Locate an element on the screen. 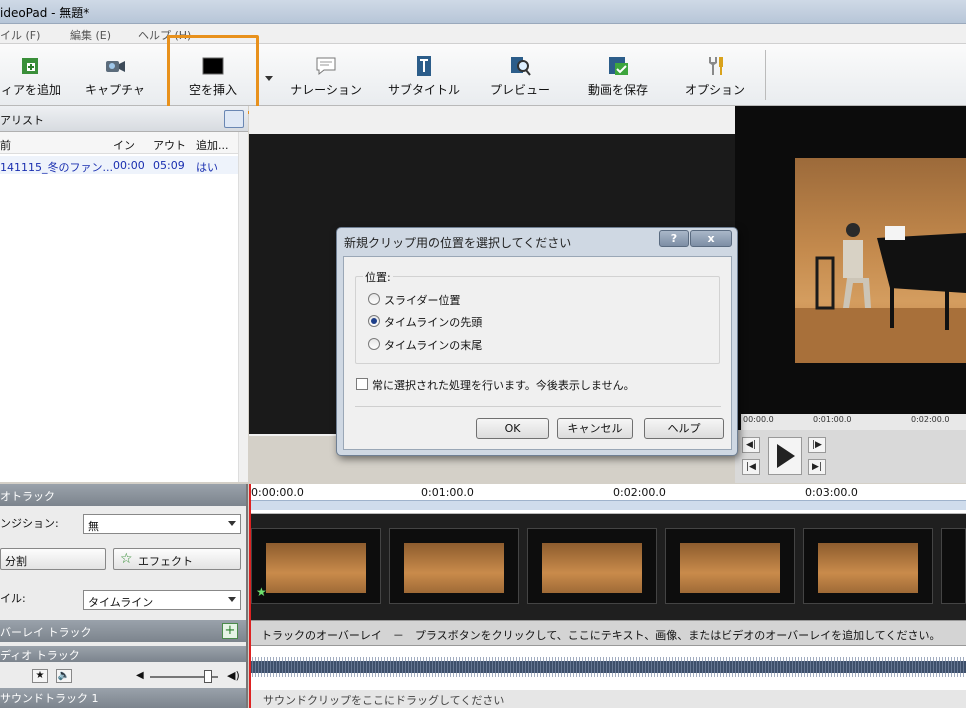 This screenshot has width=966, height=708. preview-tick: 0:02:00.0 is located at coordinates (930, 419).